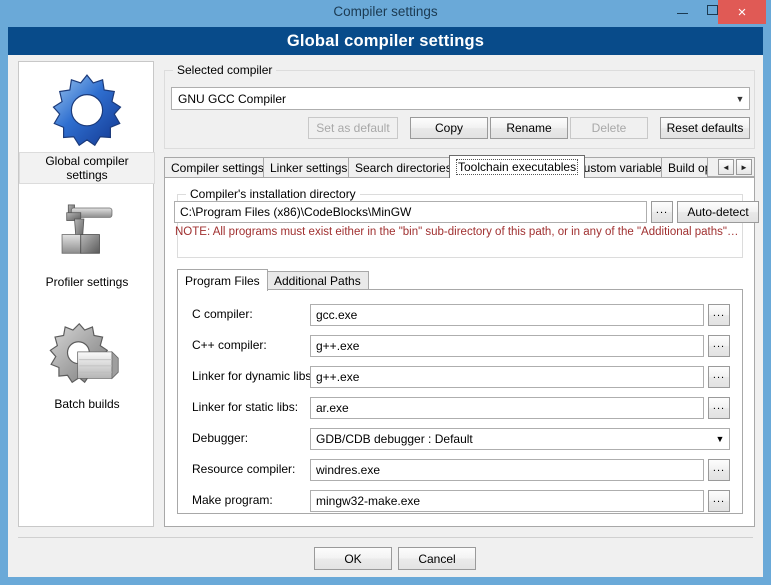 Image resolution: width=771 pixels, height=585 pixels. What do you see at coordinates (460, 280) in the screenshot?
I see `inner-tab-bar: Program Files Additional Paths` at bounding box center [460, 280].